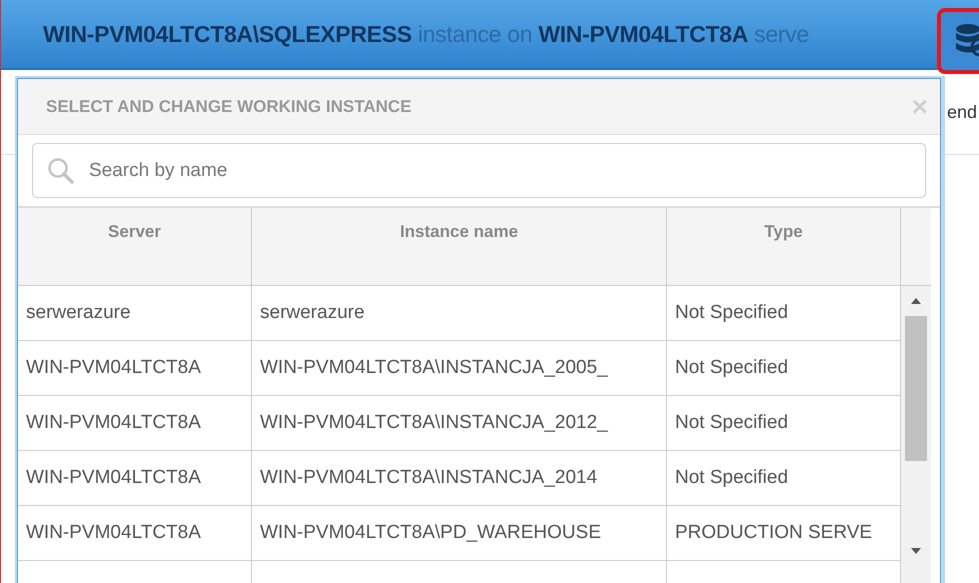 The width and height of the screenshot is (979, 583). I want to click on scrollbar, so click(916, 434).